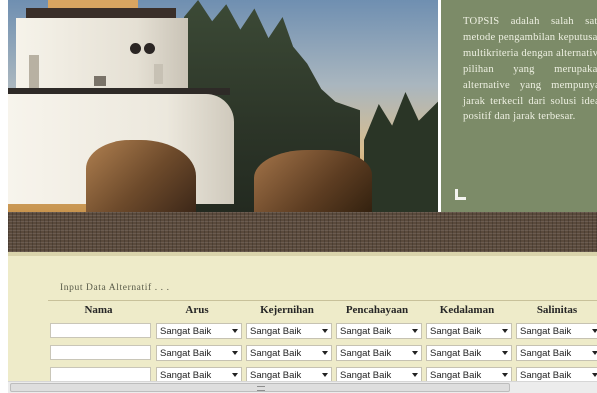 The width and height of the screenshot is (597, 393). I want to click on lighthouse-post, so click(158, 74).